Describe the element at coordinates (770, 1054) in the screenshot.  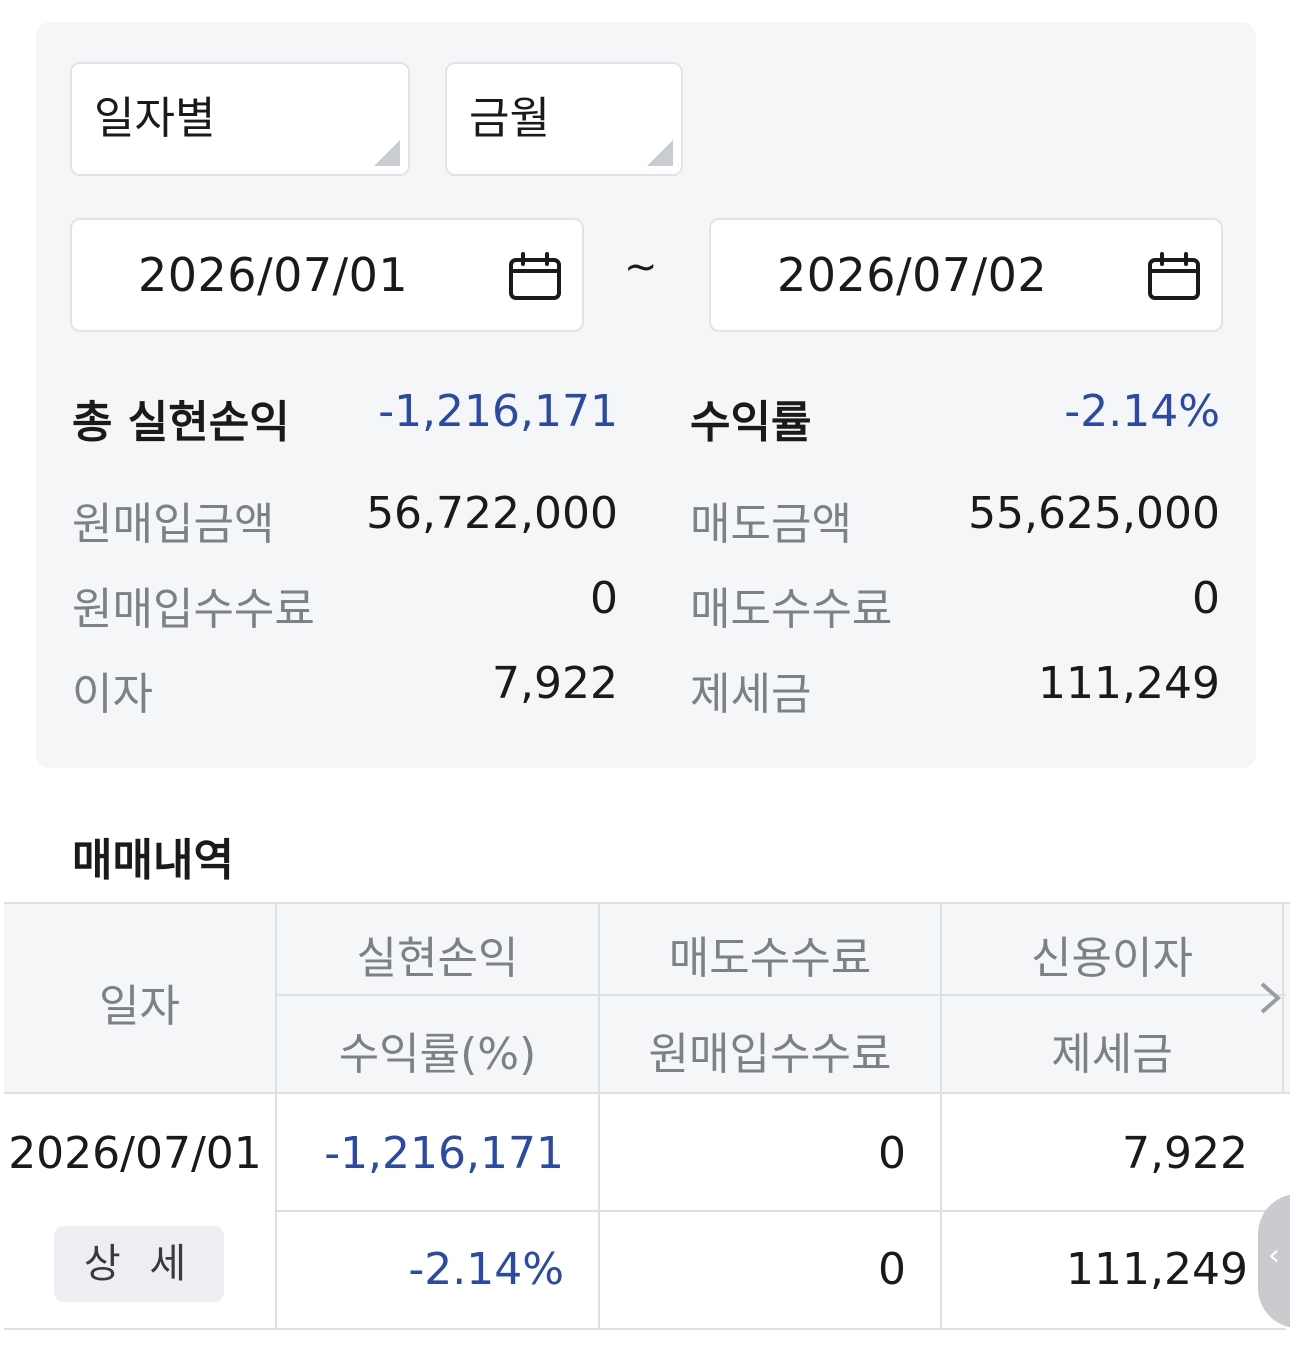
I see `header-buy-fee: 원매입수수료` at that location.